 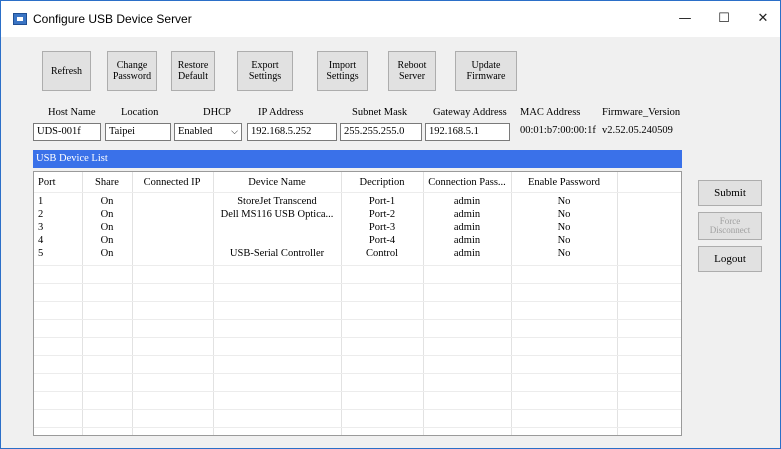 What do you see at coordinates (265, 71) in the screenshot?
I see `export-settings-button: Export Settings` at bounding box center [265, 71].